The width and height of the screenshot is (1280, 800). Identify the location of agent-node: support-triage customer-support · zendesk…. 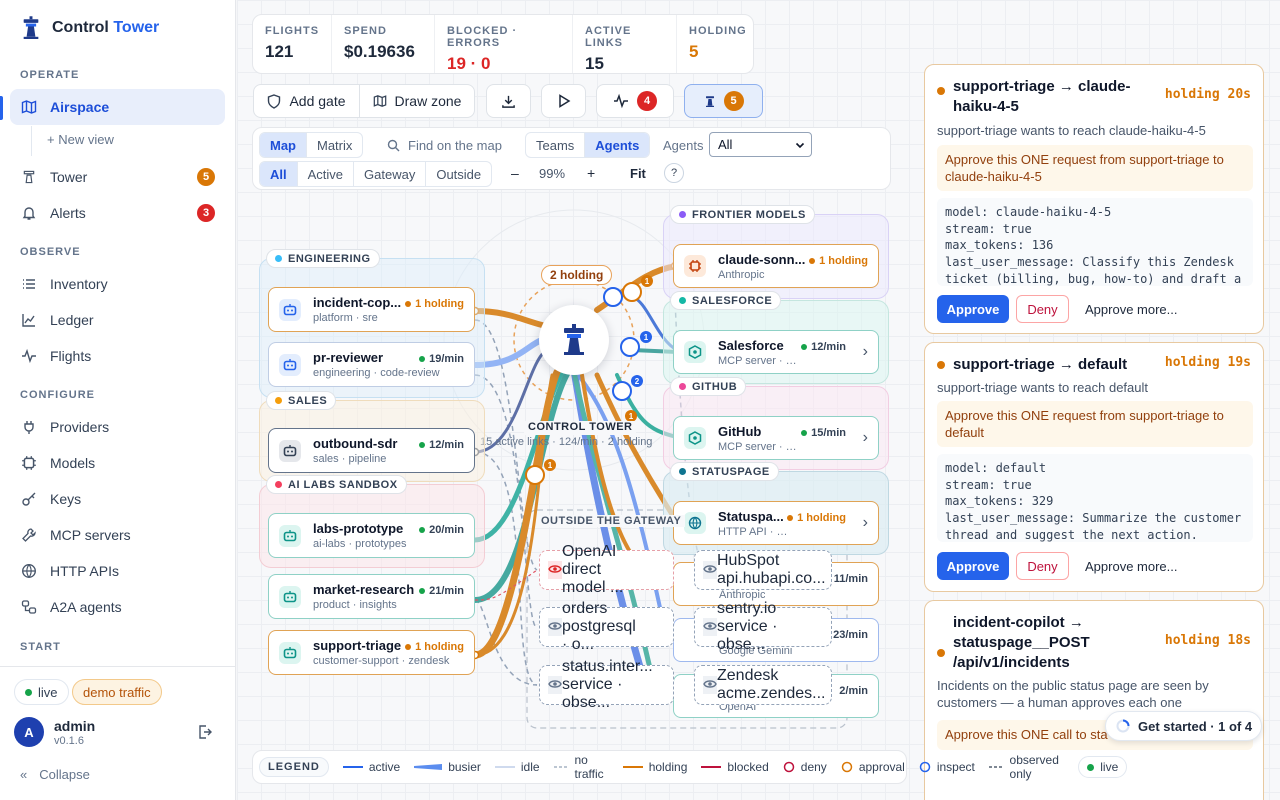
(371, 652).